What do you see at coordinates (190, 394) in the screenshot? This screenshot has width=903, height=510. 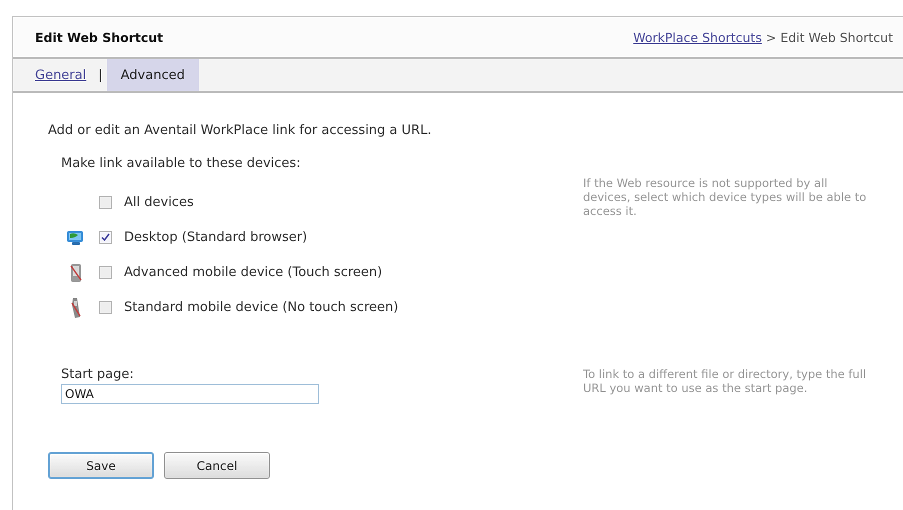 I see `start-page-field: OWA` at bounding box center [190, 394].